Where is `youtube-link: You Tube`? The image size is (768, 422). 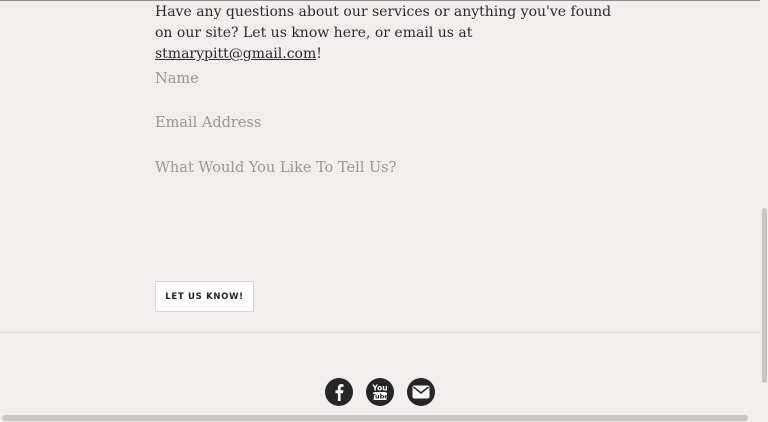 youtube-link: You Tube is located at coordinates (380, 392).